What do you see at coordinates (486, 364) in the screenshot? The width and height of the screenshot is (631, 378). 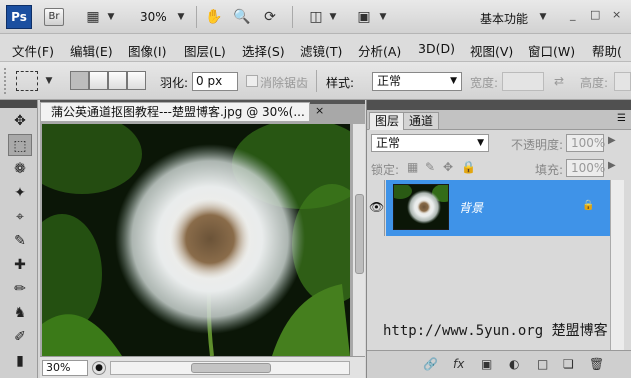 I see `add-mask-icon: ▣` at bounding box center [486, 364].